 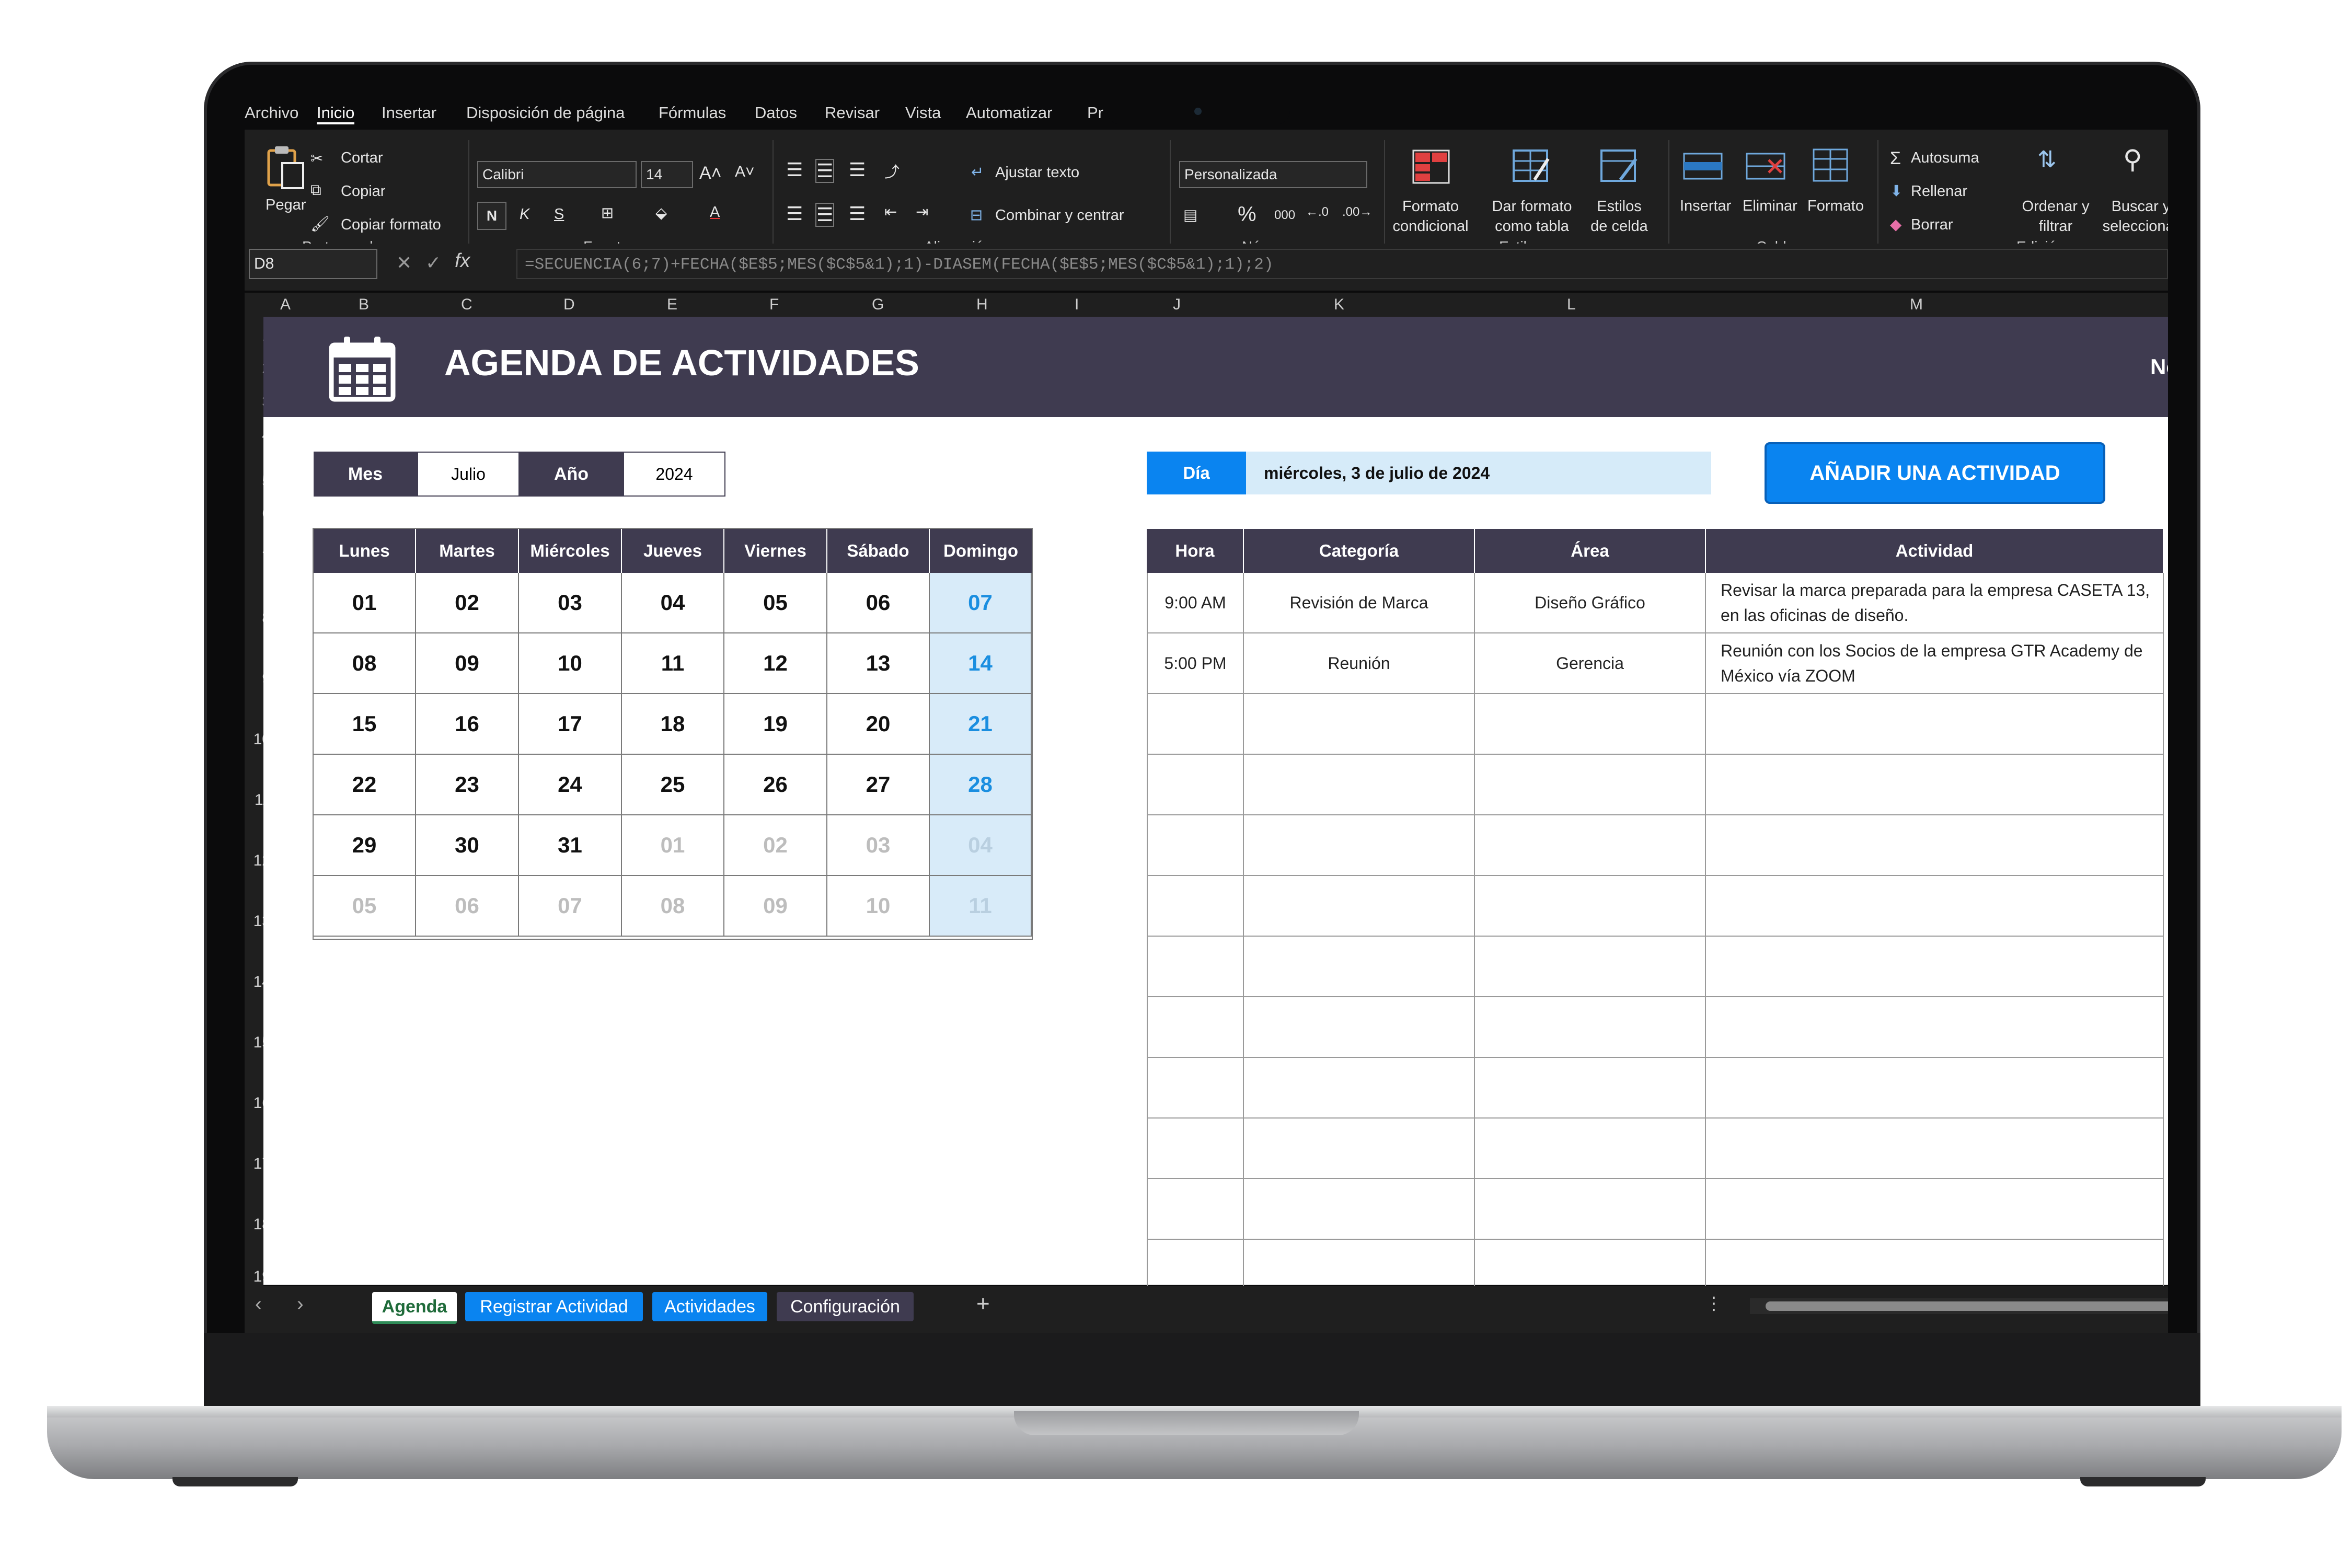 I want to click on orientation-icon: ⤴, so click(x=892, y=171).